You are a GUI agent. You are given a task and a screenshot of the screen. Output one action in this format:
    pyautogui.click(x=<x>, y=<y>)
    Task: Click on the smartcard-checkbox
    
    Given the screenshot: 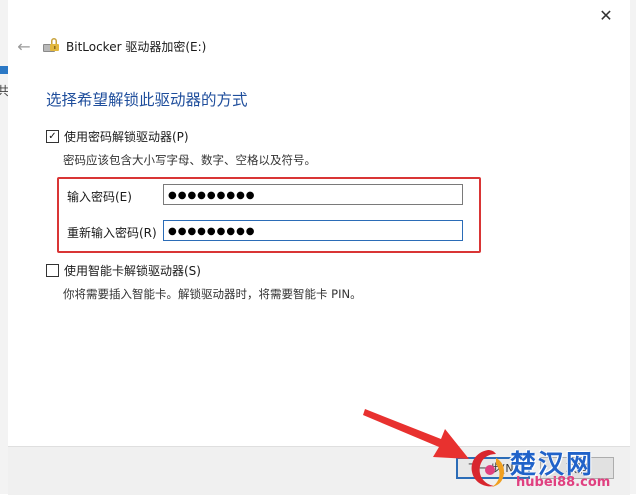 What is the action you would take?
    pyautogui.click(x=52, y=270)
    